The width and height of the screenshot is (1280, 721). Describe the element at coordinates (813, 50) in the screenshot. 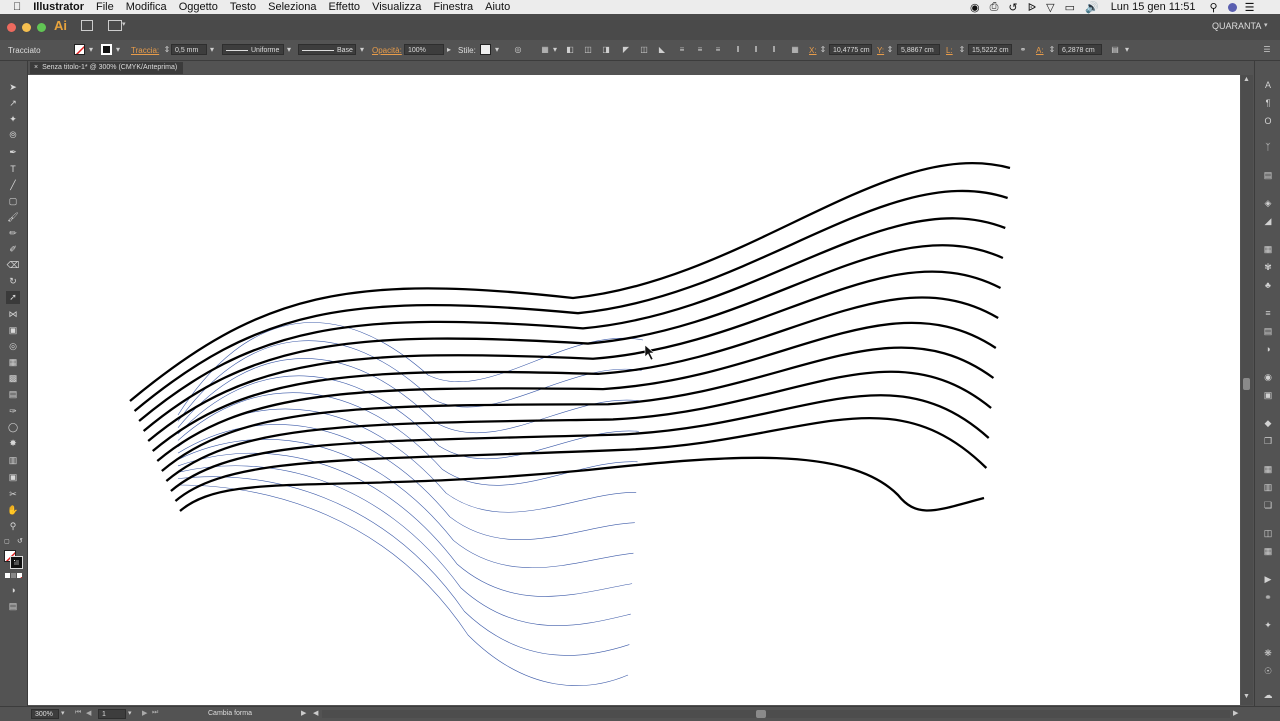

I see `x-label: X:` at that location.